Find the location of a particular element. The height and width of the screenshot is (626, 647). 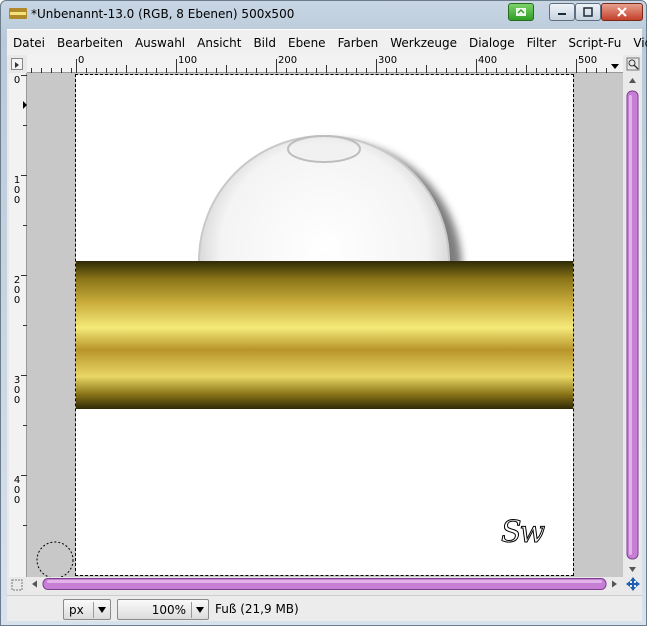

navigate-icon is located at coordinates (633, 584).